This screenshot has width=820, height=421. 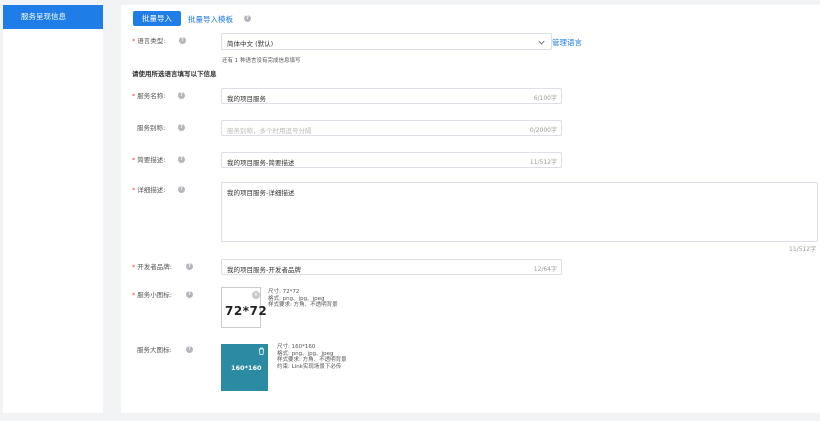 I want to click on spec-line: 约束: Link实现场景下必传, so click(x=309, y=366).